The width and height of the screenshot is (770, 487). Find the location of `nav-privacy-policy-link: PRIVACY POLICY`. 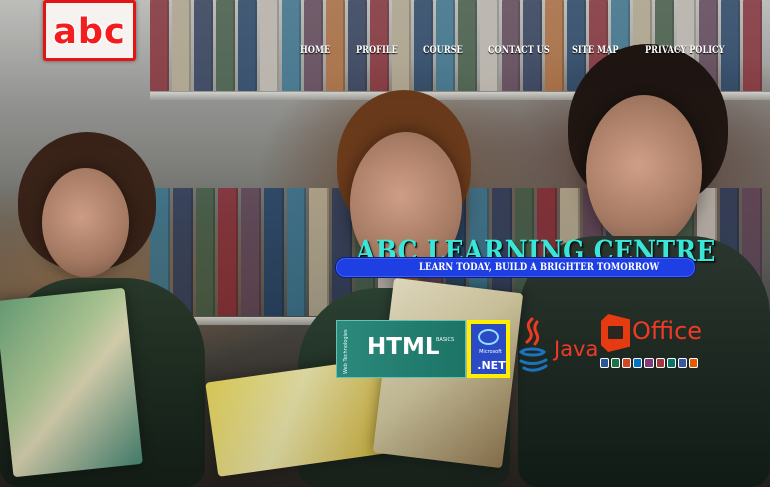

nav-privacy-policy-link: PRIVACY POLICY is located at coordinates (684, 50).